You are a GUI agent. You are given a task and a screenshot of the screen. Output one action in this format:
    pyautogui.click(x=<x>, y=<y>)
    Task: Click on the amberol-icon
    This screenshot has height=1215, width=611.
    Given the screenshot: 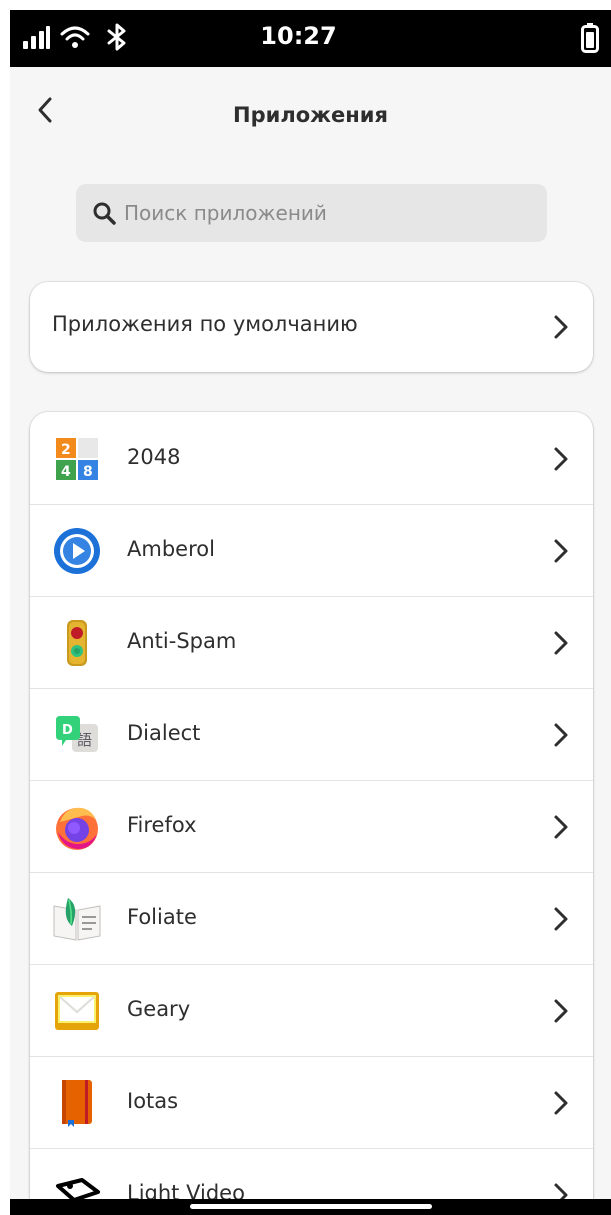 What is the action you would take?
    pyautogui.click(x=77, y=551)
    